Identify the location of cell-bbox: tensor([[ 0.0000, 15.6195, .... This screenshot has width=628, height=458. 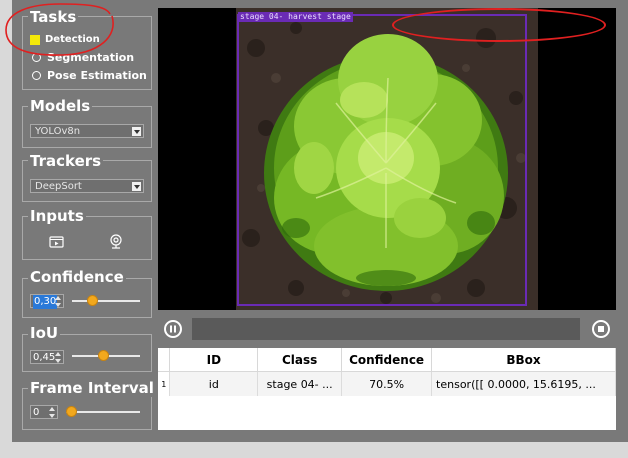
(523, 383).